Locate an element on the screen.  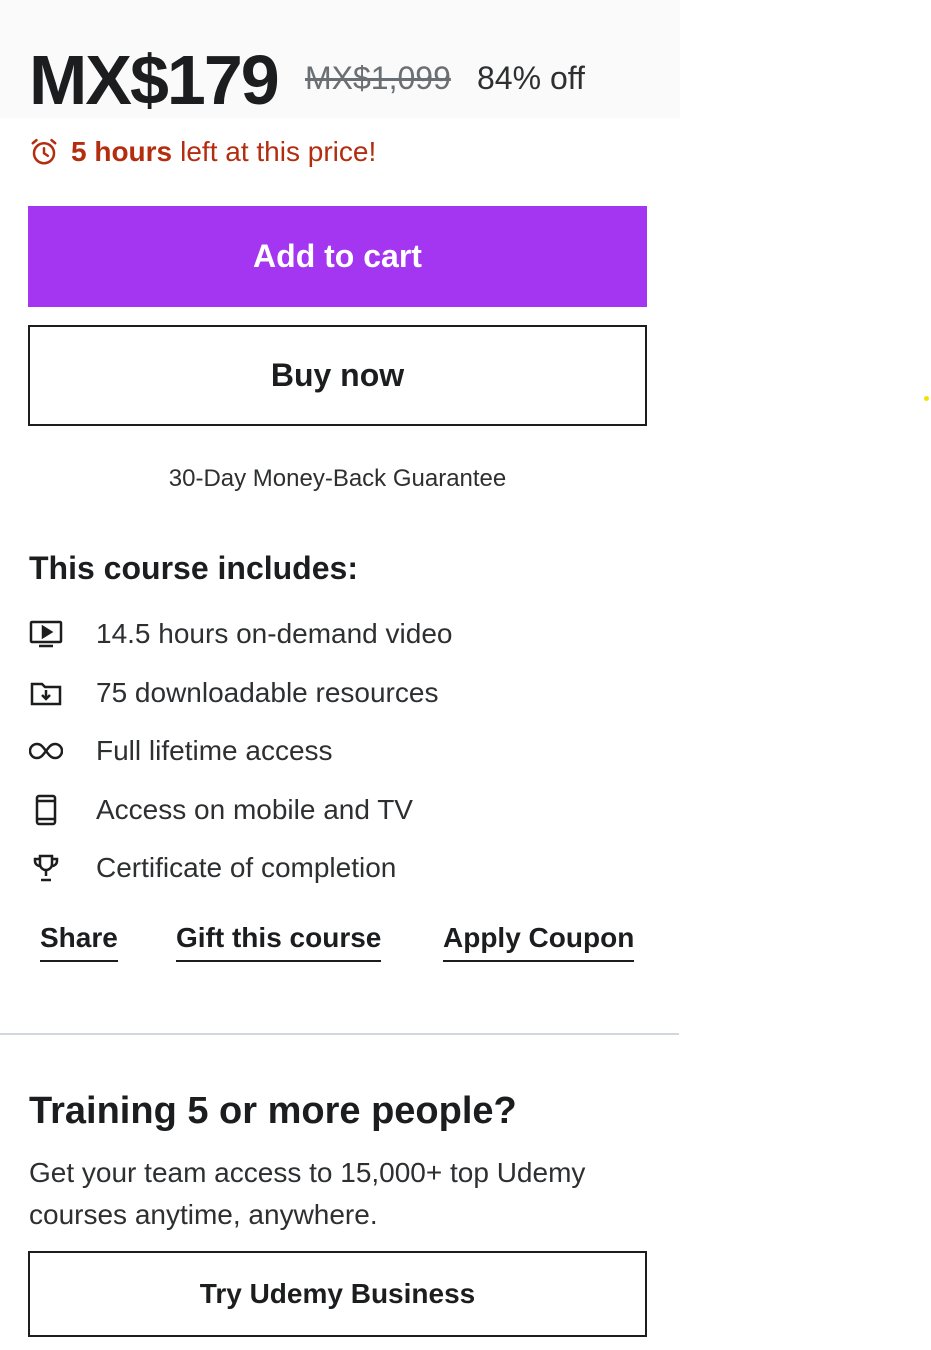
include-certificate-label: Certificate of completion is located at coordinates (246, 868).